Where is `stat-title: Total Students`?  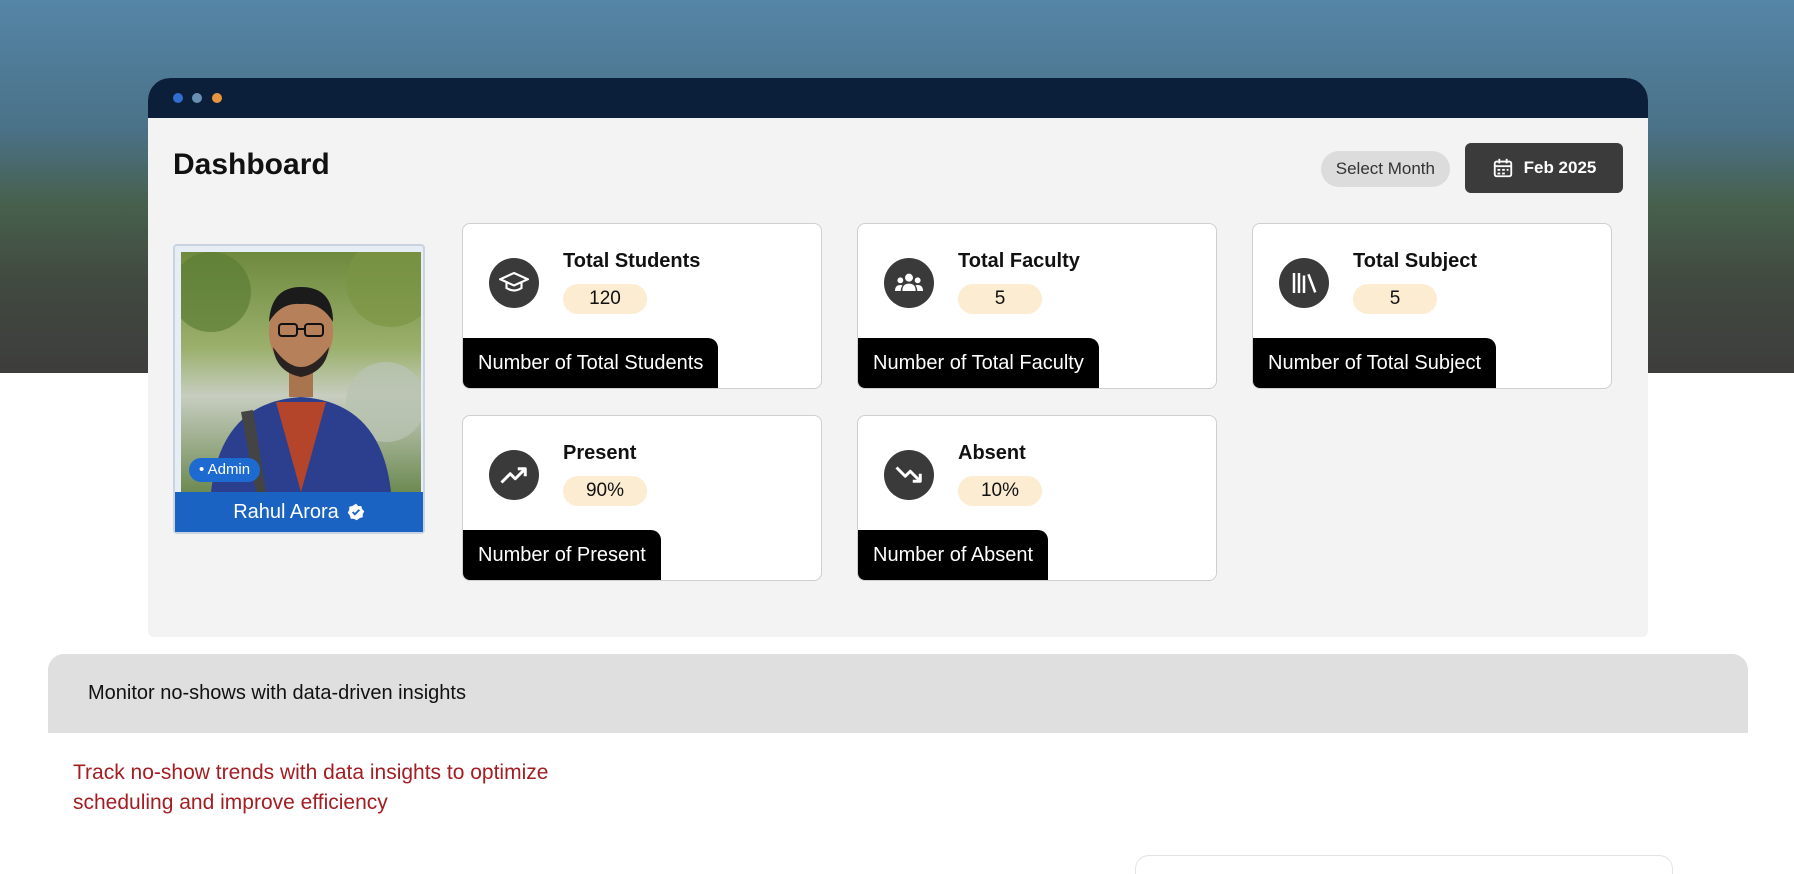
stat-title: Total Students is located at coordinates (632, 261).